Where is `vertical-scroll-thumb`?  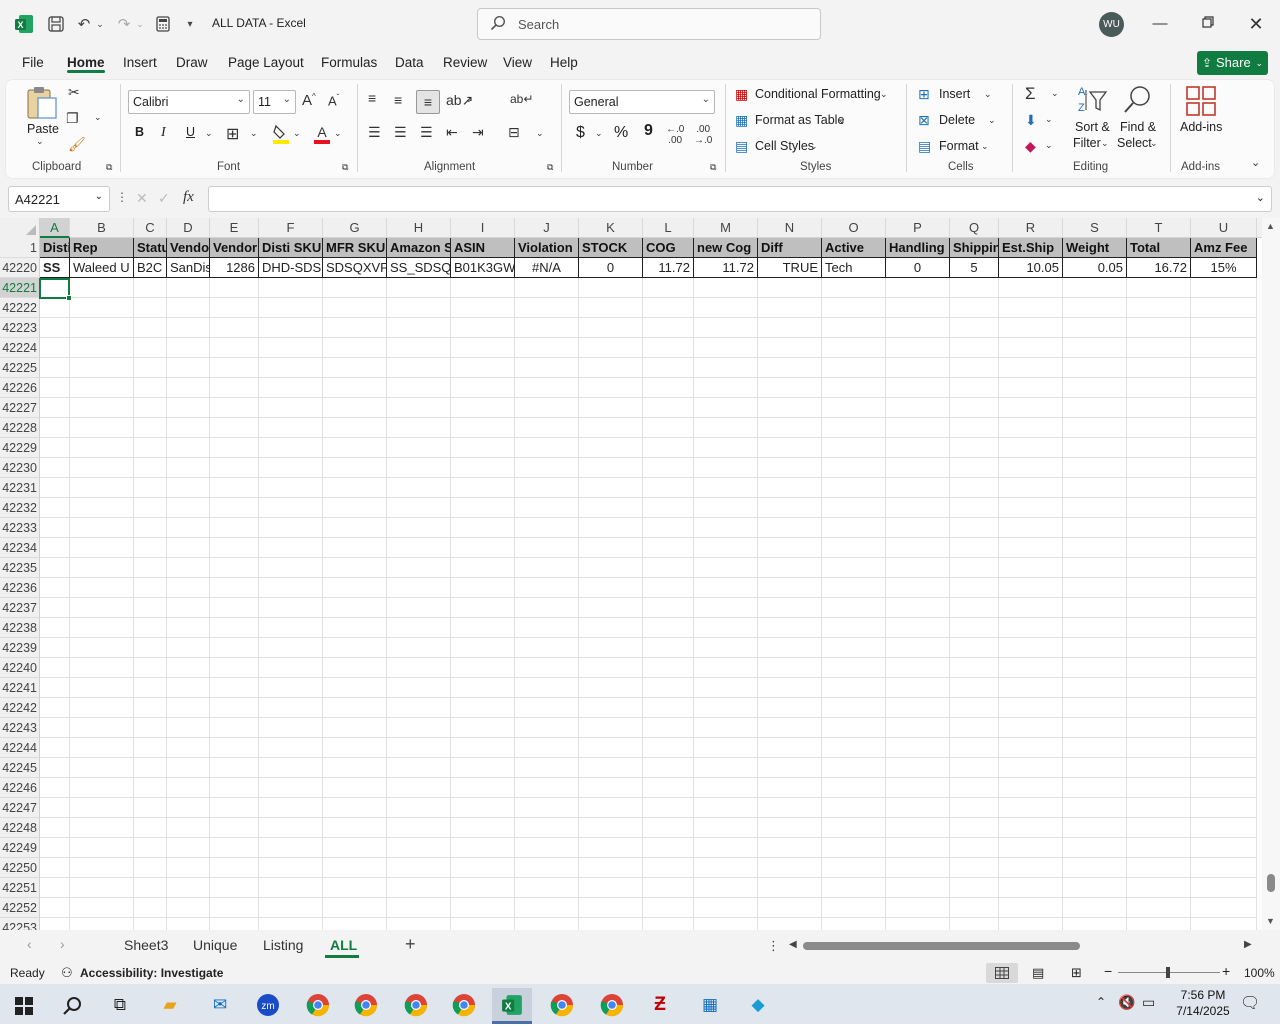
vertical-scroll-thumb is located at coordinates (1271, 883).